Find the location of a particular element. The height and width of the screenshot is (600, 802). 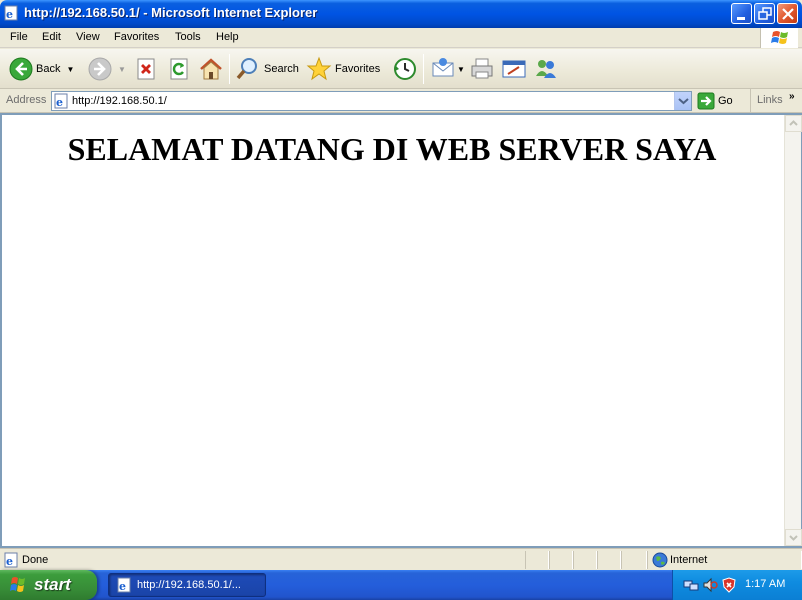

minimize-icon is located at coordinates (741, 18).